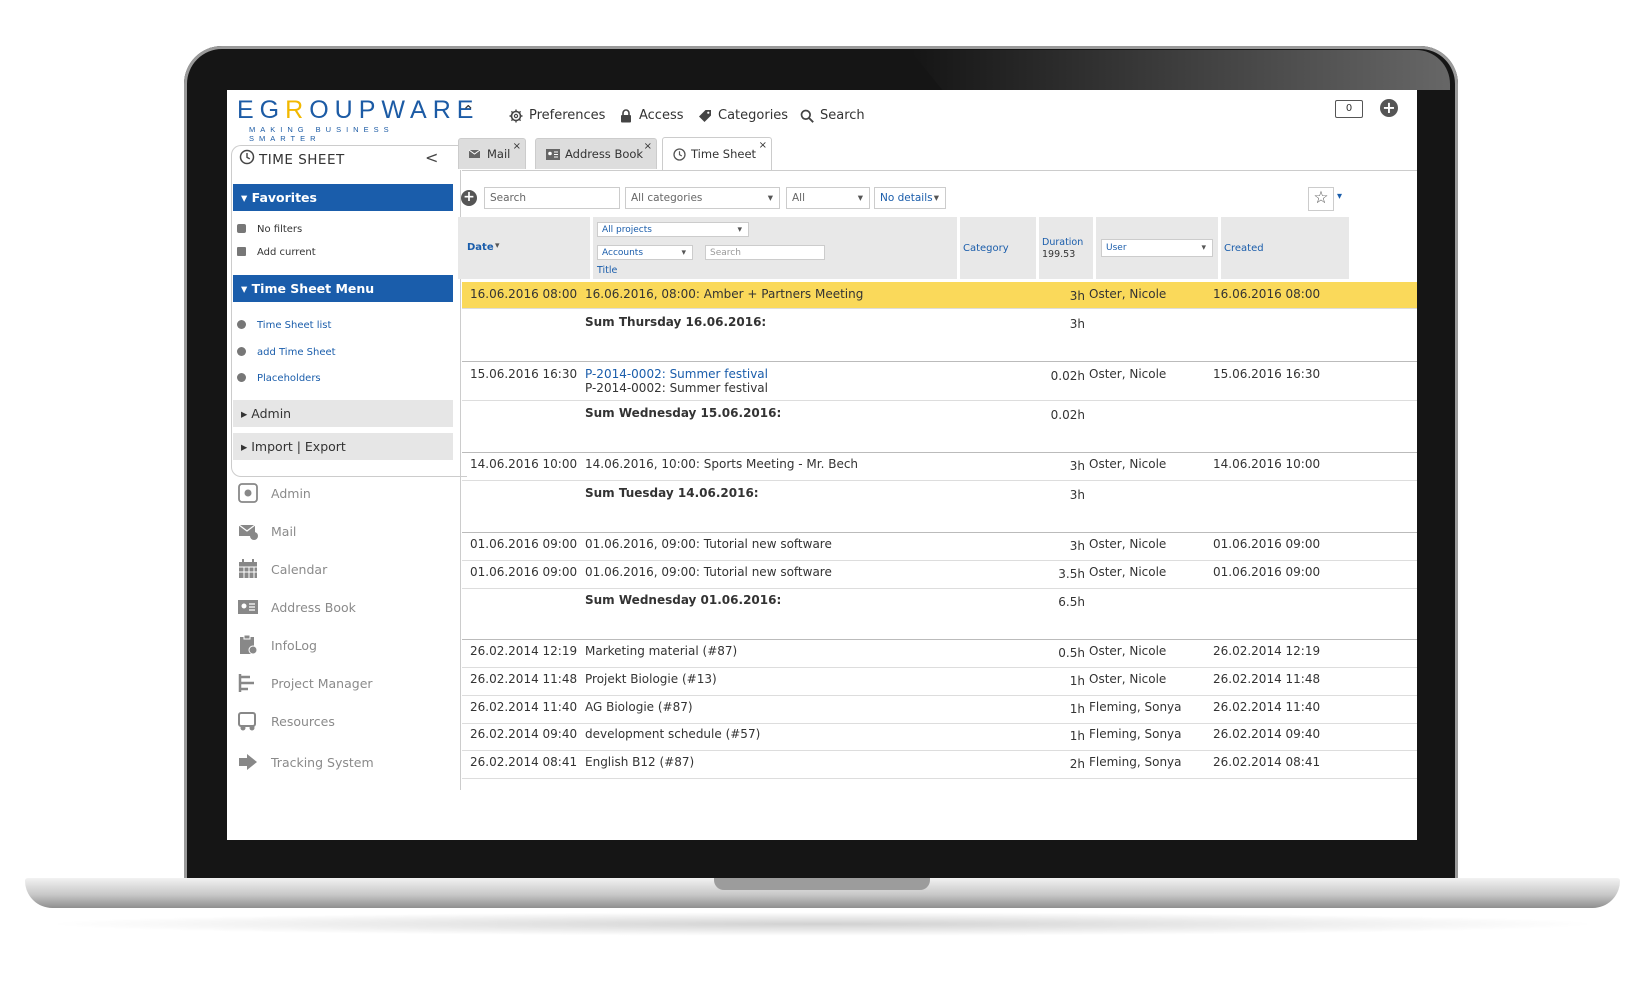 This screenshot has height=985, width=1648. I want to click on search-input: Search, so click(552, 198).